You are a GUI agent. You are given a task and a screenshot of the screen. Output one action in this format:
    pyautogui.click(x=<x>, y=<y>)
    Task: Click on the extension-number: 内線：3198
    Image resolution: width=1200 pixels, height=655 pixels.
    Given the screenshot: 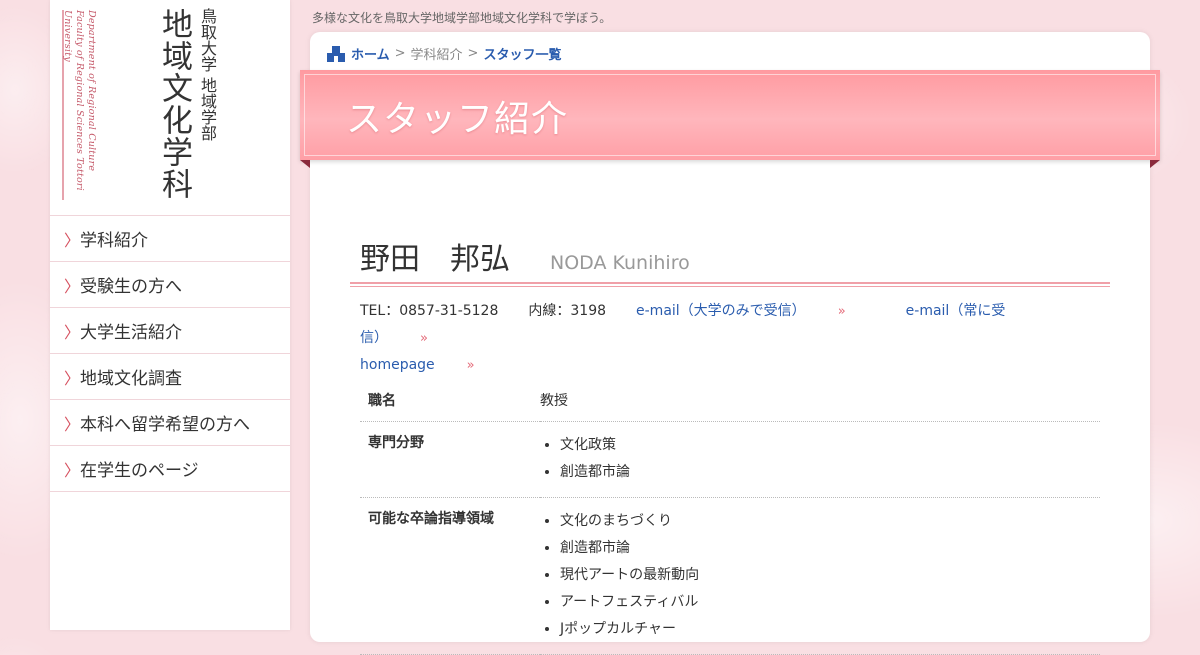 What is the action you would take?
    pyautogui.click(x=567, y=311)
    